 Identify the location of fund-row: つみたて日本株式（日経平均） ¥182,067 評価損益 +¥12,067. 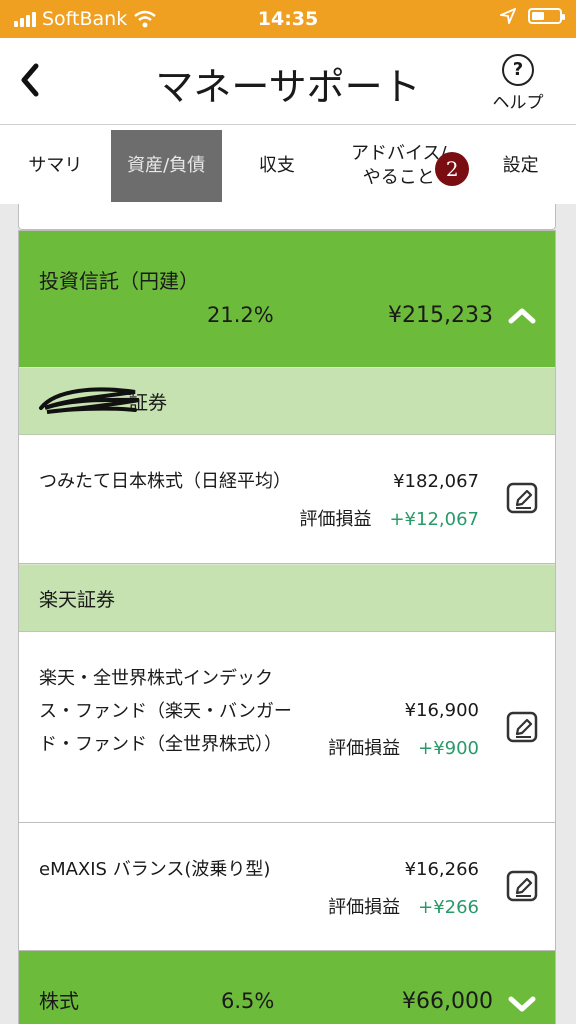
(287, 499).